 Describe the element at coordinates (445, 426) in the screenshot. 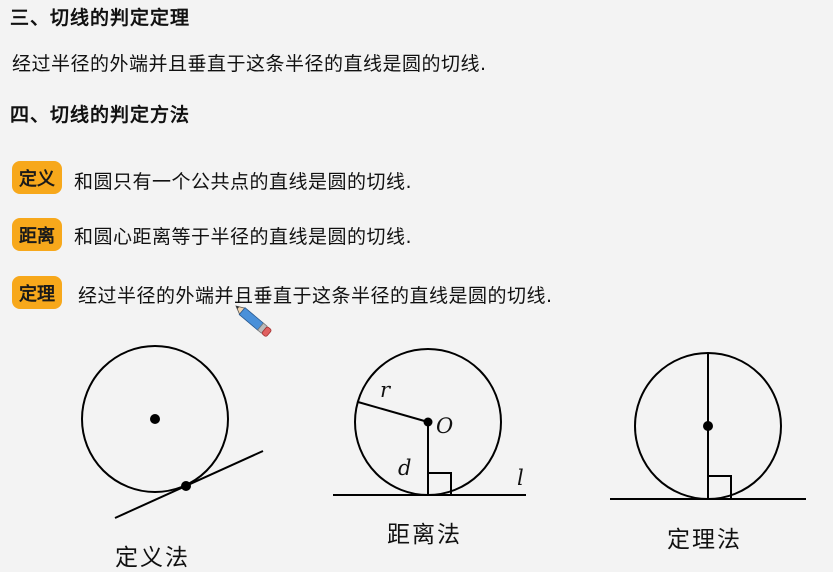

I see `label-O: O` at that location.